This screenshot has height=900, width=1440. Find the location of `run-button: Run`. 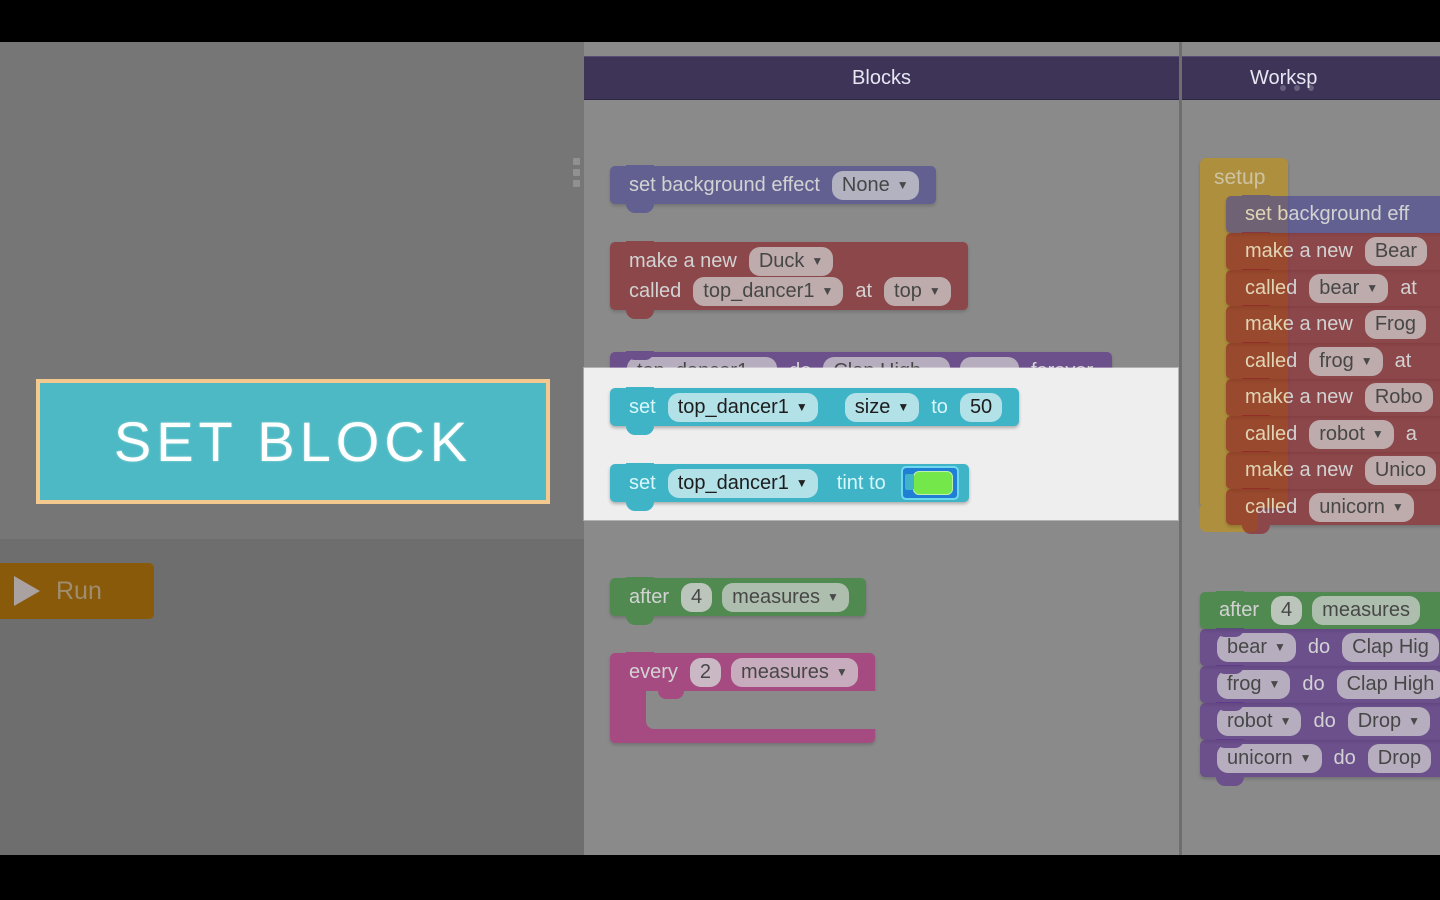

run-button: Run is located at coordinates (77, 591).